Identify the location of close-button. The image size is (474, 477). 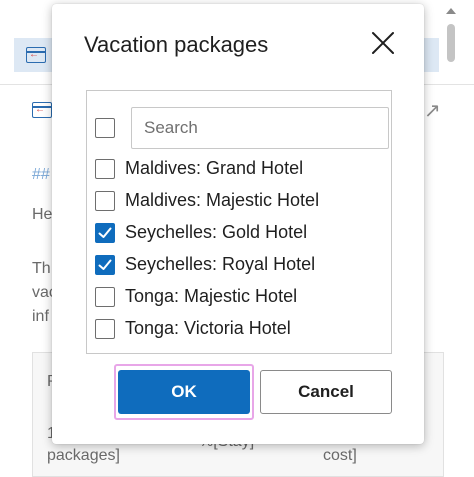
(383, 43).